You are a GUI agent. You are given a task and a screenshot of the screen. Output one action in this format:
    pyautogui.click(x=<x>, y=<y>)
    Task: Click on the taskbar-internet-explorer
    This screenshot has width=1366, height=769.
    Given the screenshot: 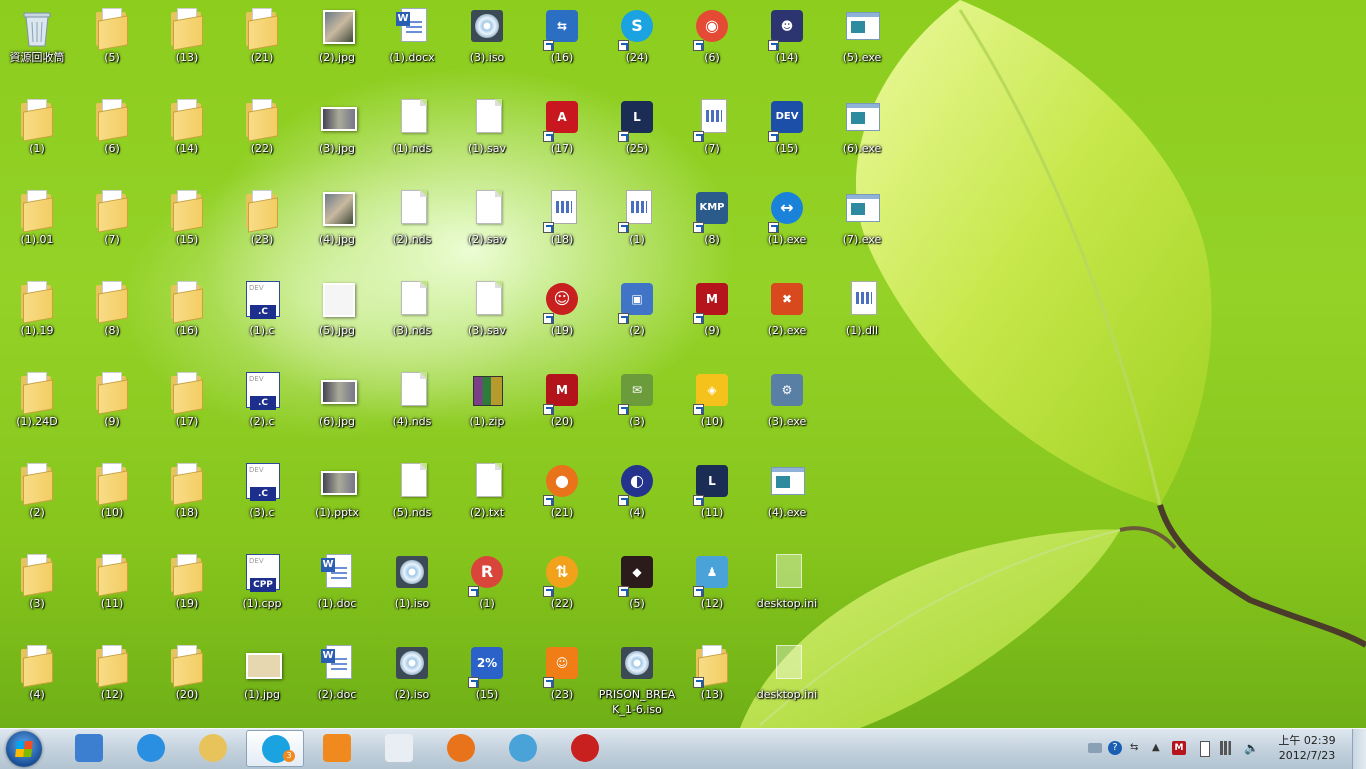 What is the action you would take?
    pyautogui.click(x=151, y=748)
    